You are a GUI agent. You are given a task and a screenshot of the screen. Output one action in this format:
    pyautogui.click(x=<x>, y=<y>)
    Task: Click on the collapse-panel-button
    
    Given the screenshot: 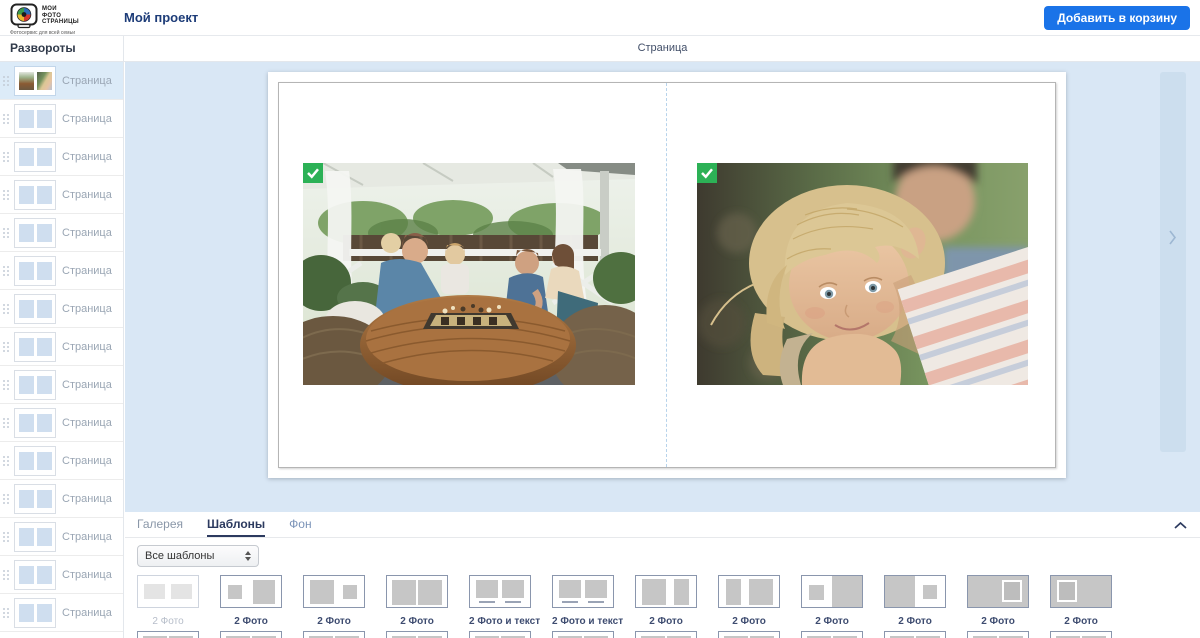 What is the action you would take?
    pyautogui.click(x=1180, y=525)
    